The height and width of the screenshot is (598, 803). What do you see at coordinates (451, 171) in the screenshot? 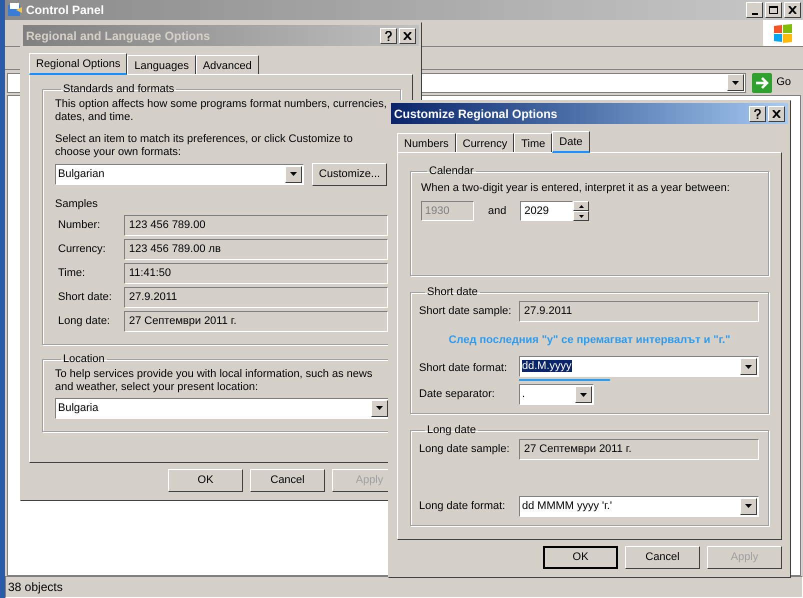
I see `group-label: Calendar` at bounding box center [451, 171].